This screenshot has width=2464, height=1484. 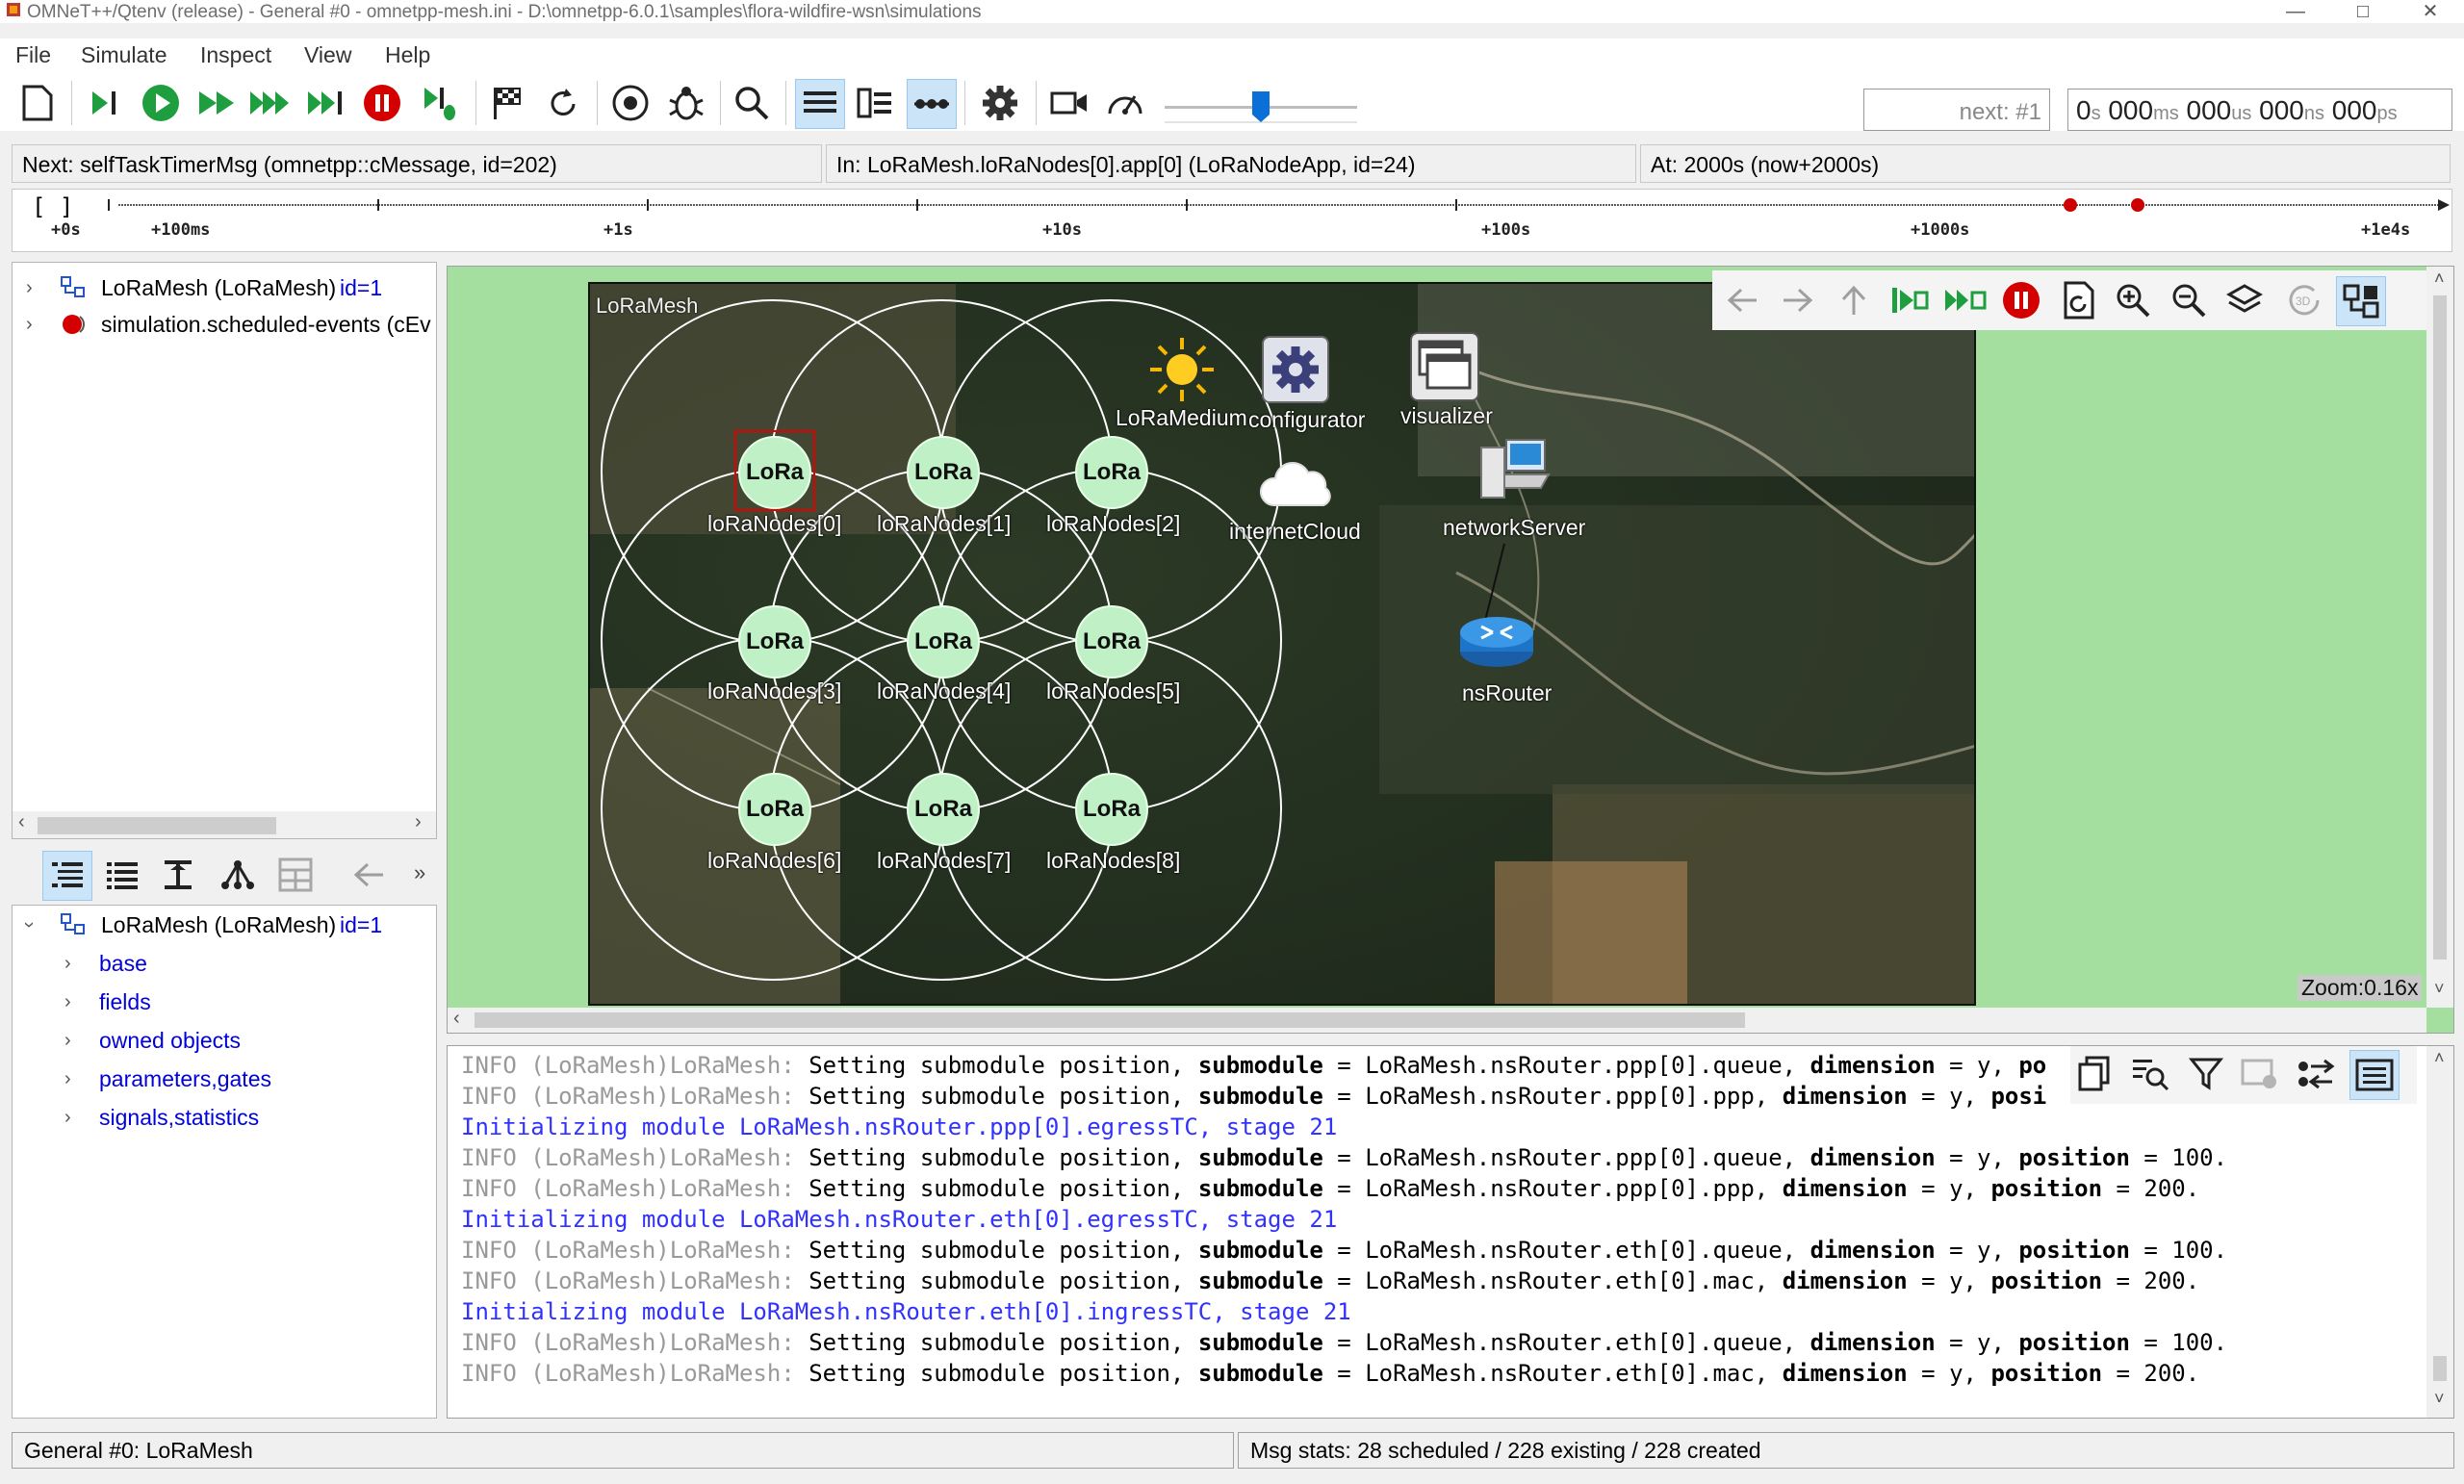 What do you see at coordinates (235, 55) in the screenshot?
I see `menu-inspect: Inspect` at bounding box center [235, 55].